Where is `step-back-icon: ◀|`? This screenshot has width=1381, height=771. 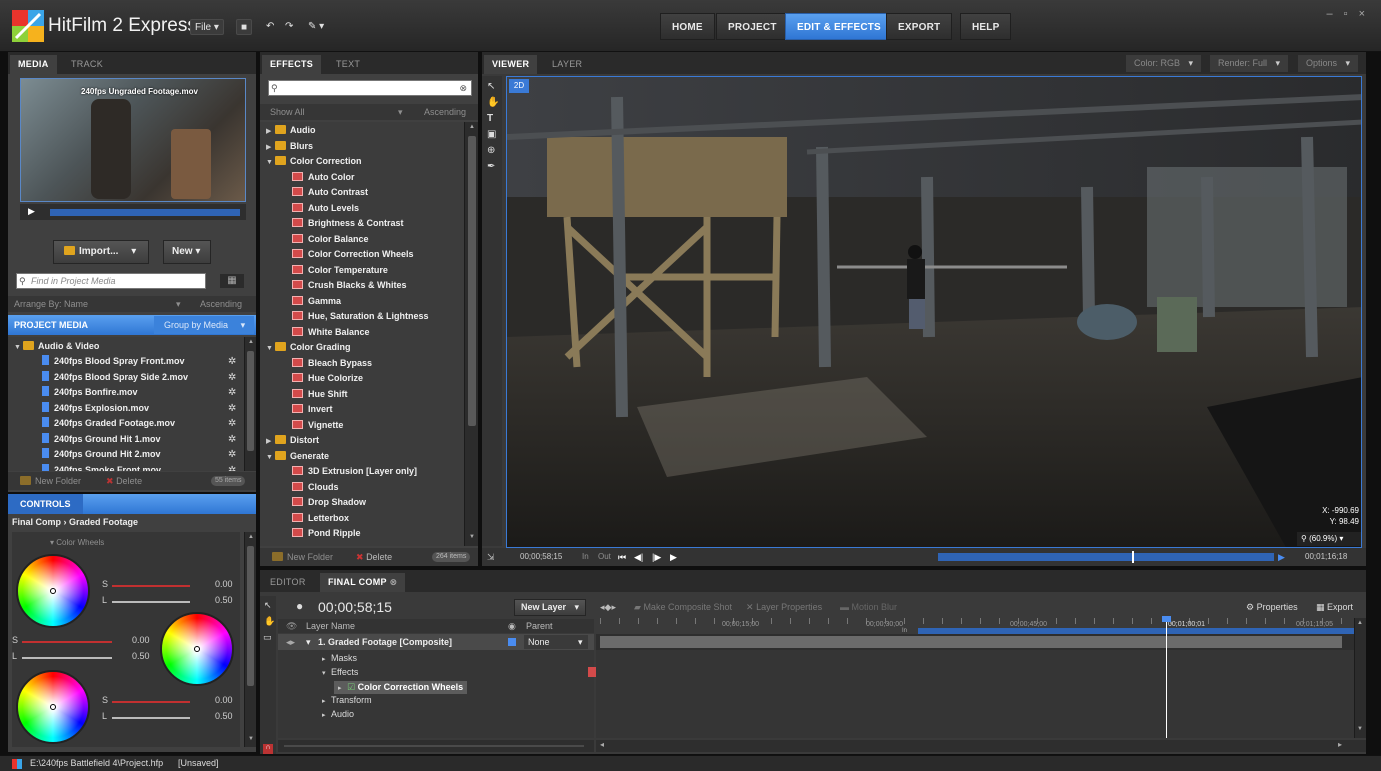 step-back-icon: ◀| is located at coordinates (638, 557).